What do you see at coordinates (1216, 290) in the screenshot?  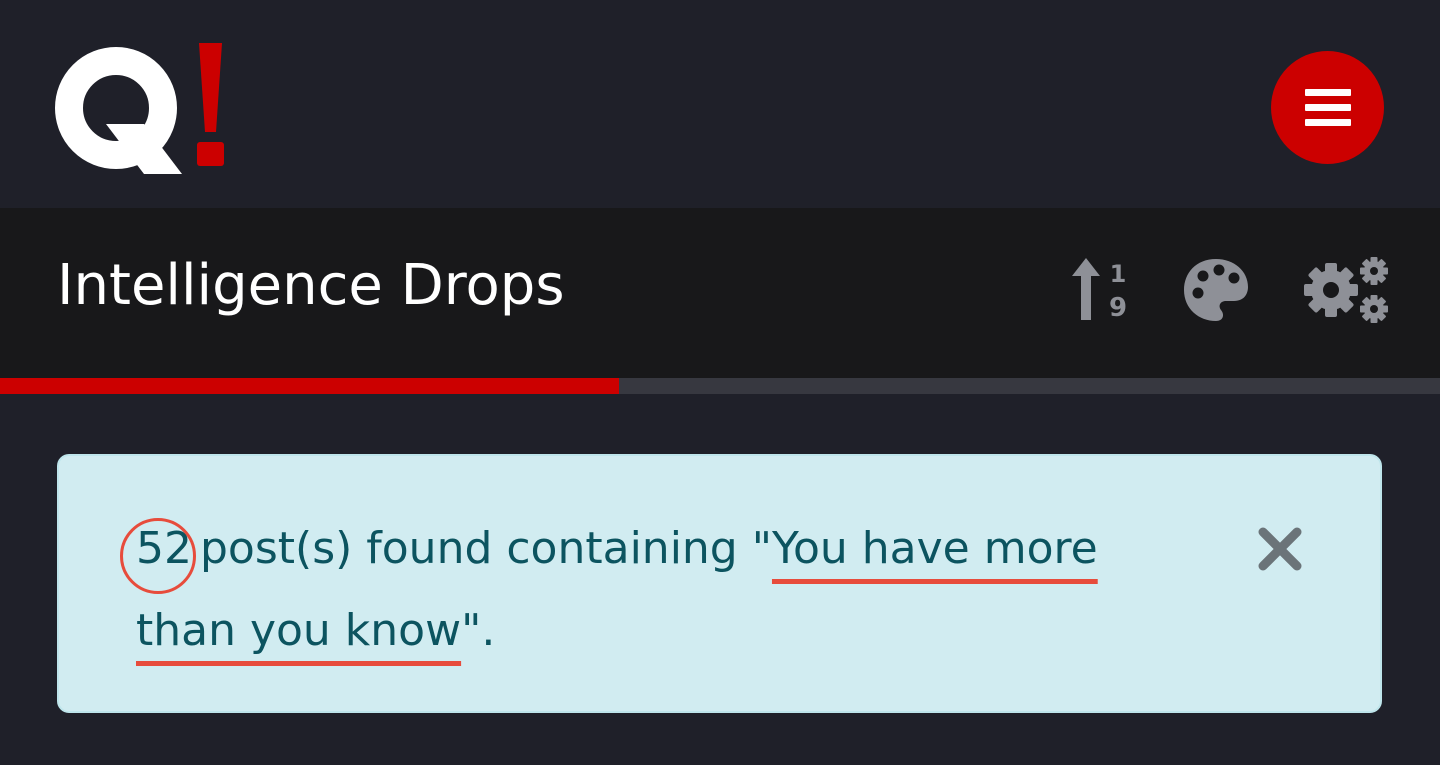 I see `palette-icon` at bounding box center [1216, 290].